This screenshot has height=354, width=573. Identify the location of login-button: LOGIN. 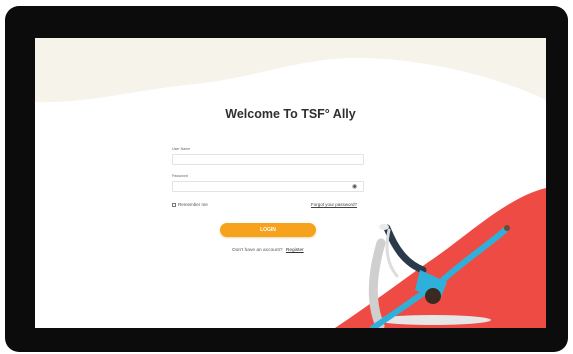
(268, 230).